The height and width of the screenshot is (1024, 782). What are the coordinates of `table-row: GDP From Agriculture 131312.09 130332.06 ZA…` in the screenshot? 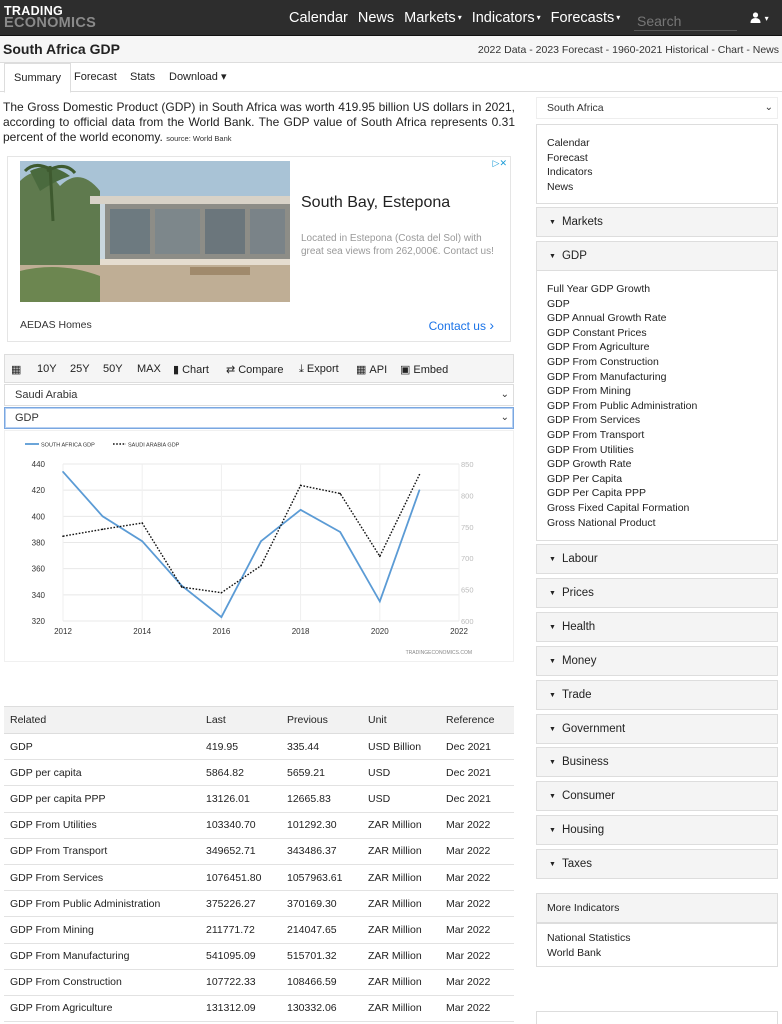 It's located at (259, 1009).